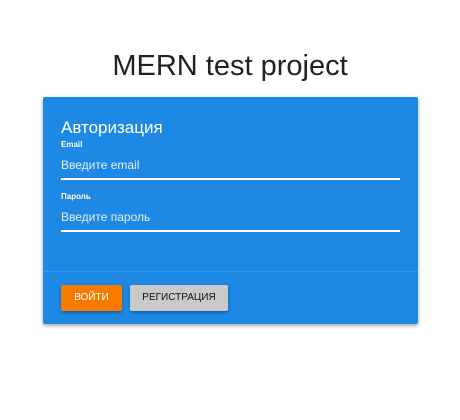  Describe the element at coordinates (91, 298) in the screenshot. I see `login-button: ВОЙТИ` at that location.